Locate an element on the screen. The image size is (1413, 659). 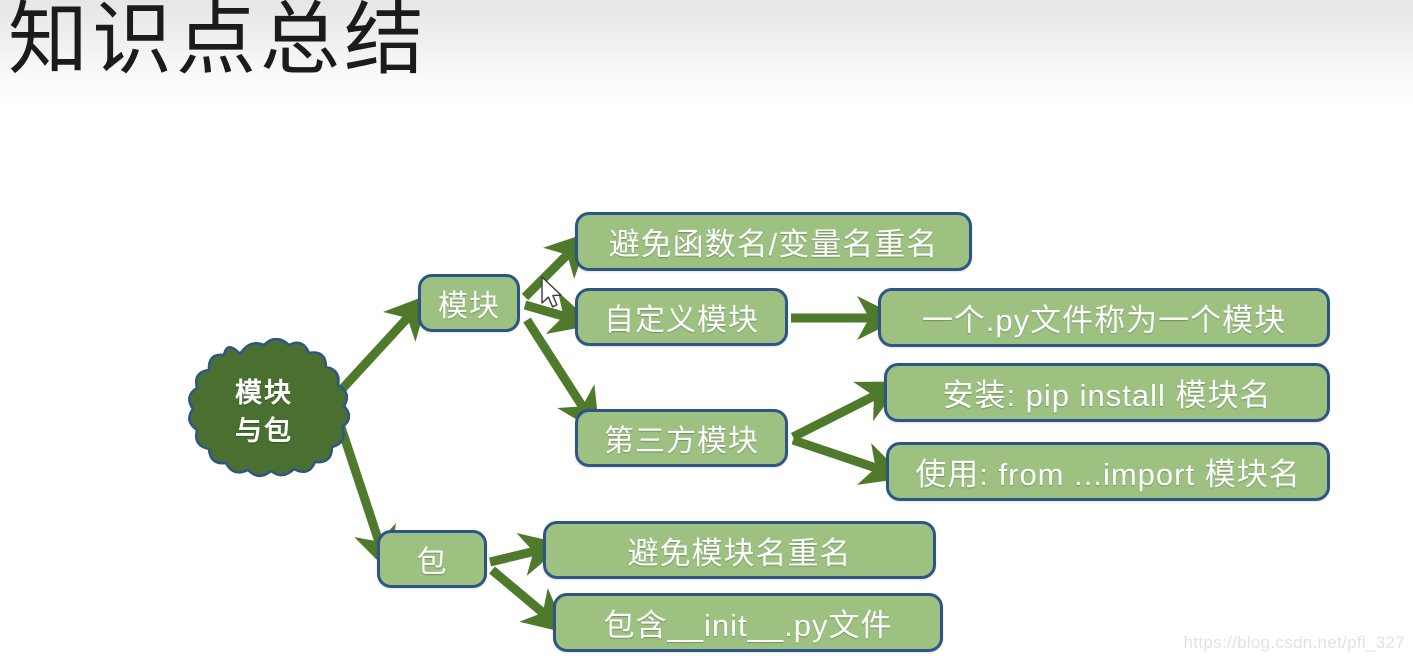
node-package: 包 is located at coordinates (432, 559).